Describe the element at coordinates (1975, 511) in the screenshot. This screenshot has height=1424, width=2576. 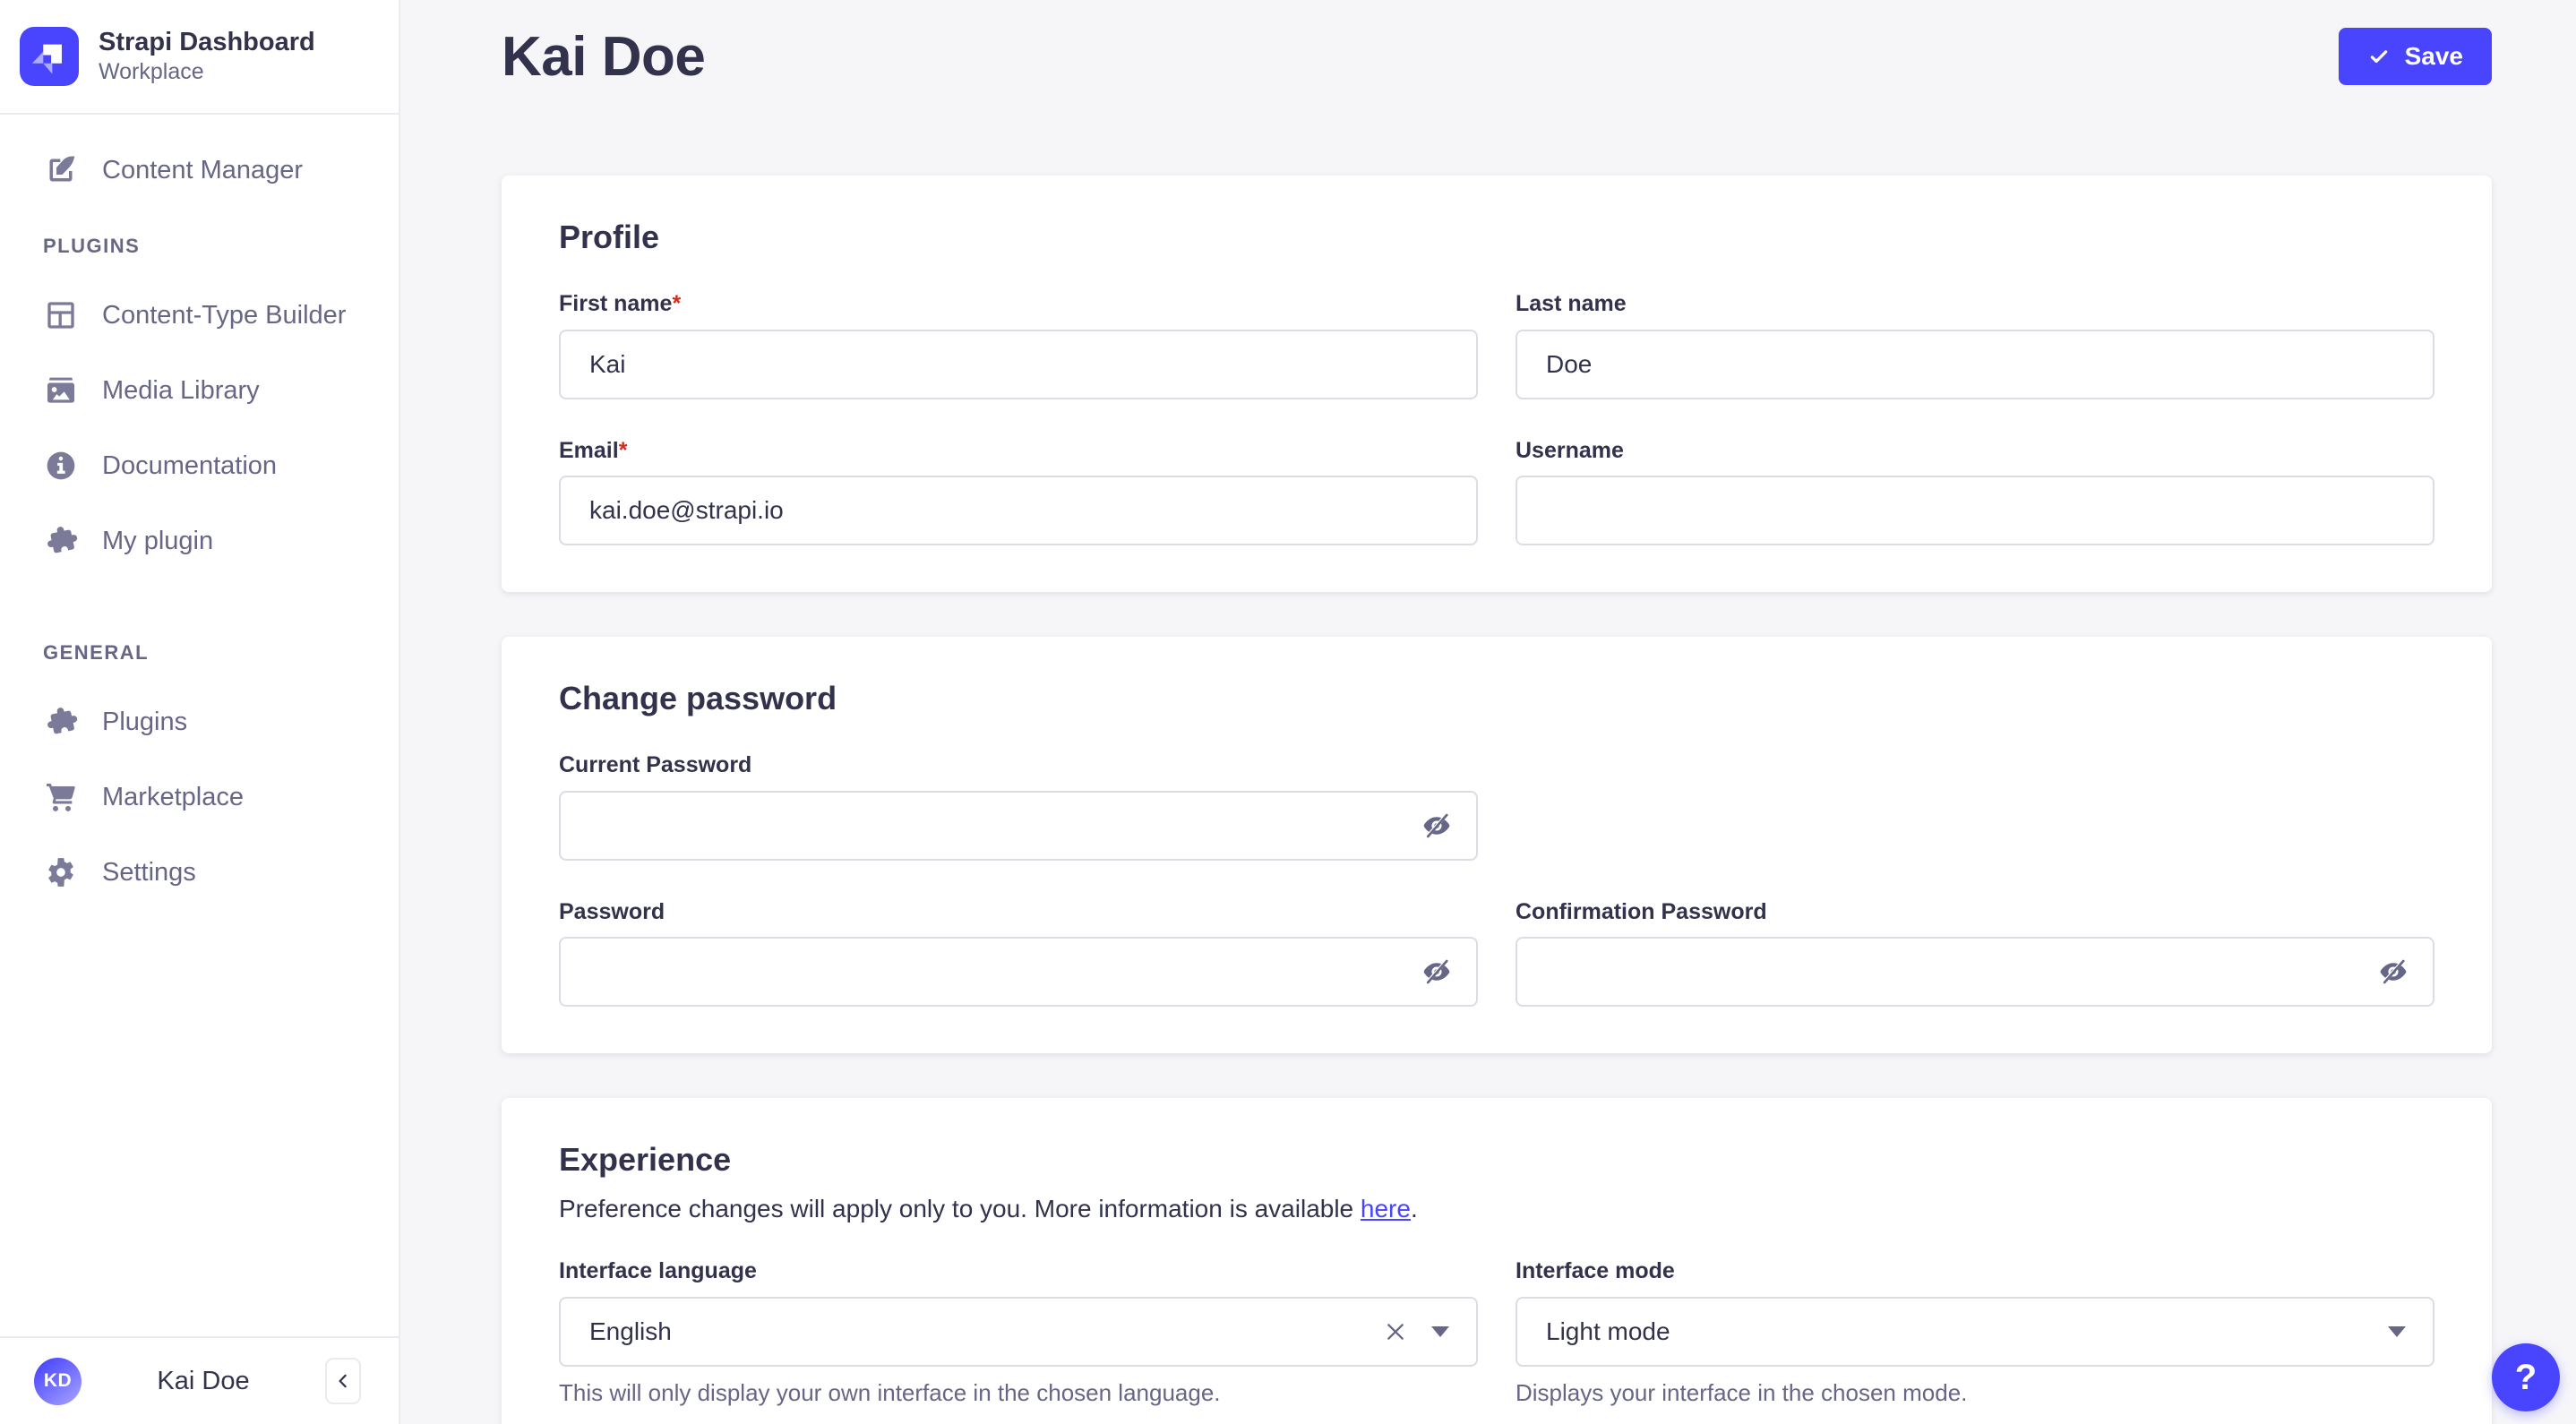
I see `username-input` at that location.